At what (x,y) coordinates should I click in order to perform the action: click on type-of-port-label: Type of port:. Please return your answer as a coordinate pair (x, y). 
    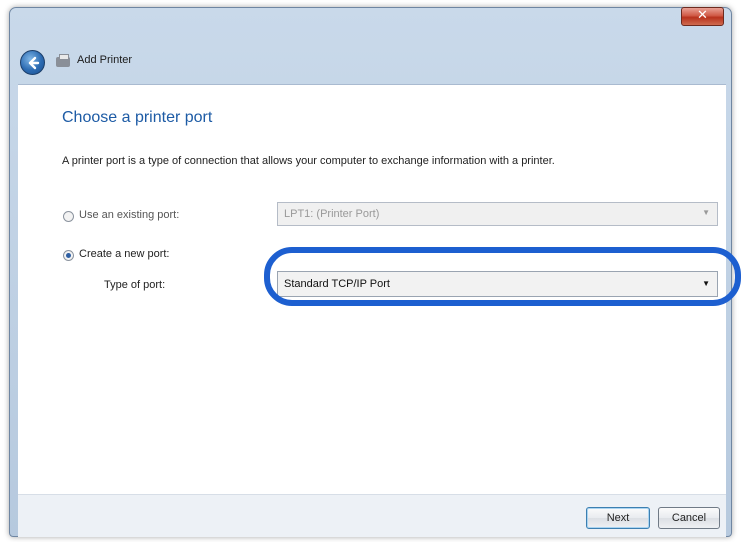
    Looking at the image, I should click on (135, 285).